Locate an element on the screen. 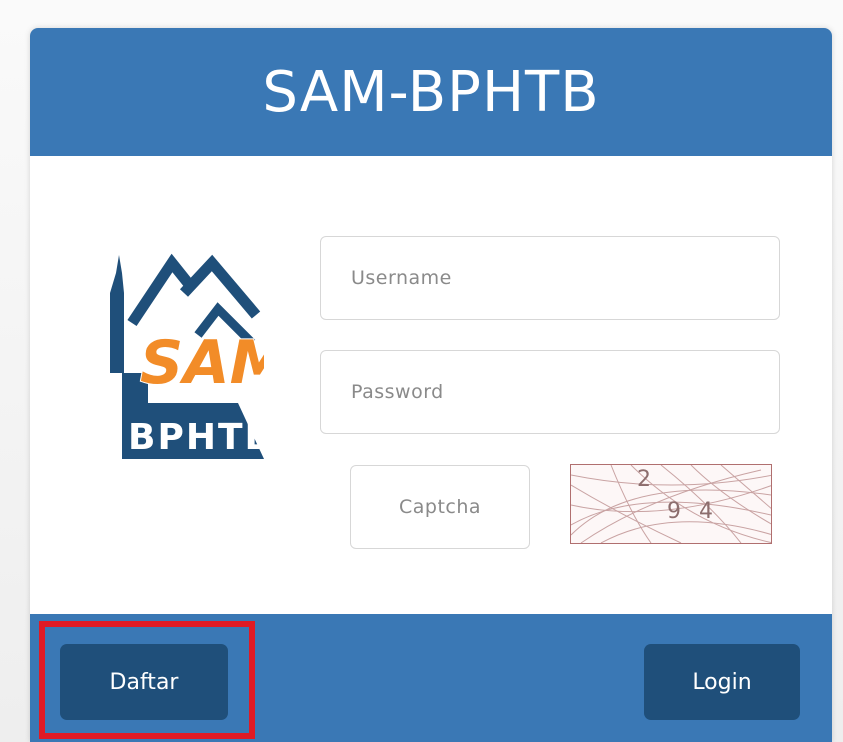  username-input is located at coordinates (550, 278).